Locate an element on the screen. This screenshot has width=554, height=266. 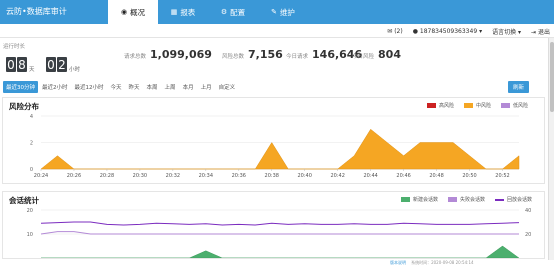
nav-tab-reports: ▦ 报表 is located at coordinates (183, 12).